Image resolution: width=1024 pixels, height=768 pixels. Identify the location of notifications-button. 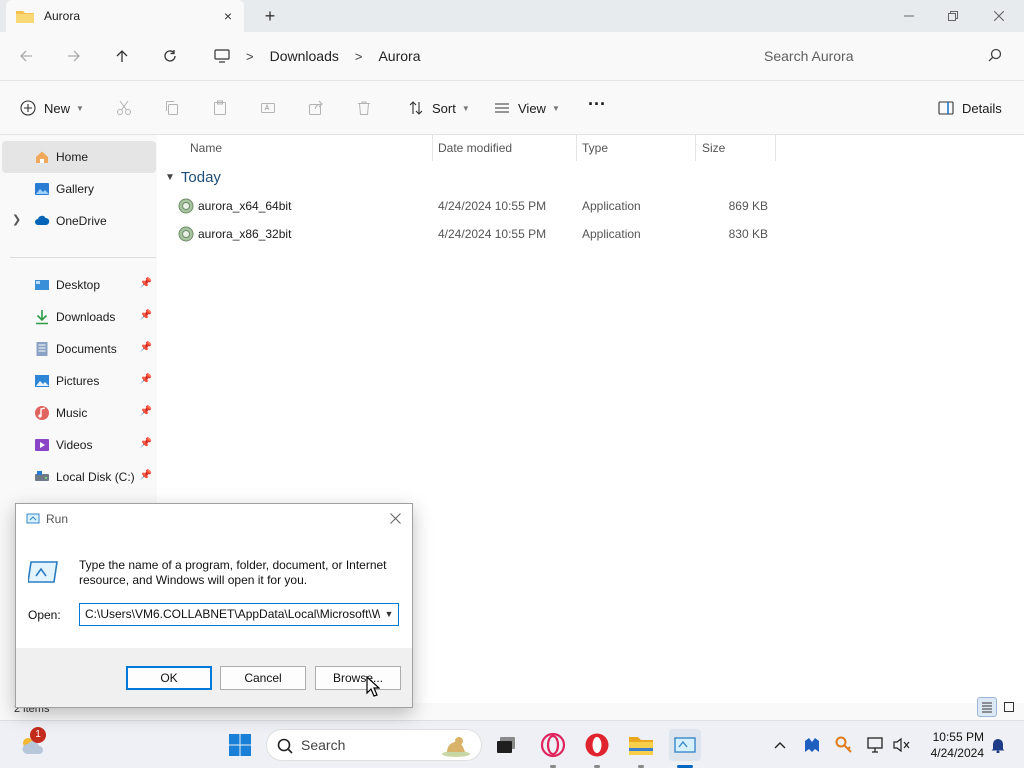
(998, 745).